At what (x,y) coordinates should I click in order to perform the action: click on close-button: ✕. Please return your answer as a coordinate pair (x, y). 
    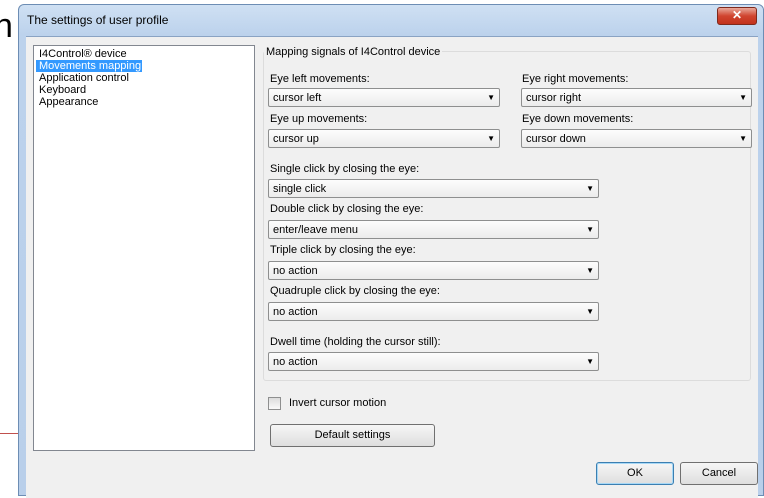
    Looking at the image, I should click on (737, 16).